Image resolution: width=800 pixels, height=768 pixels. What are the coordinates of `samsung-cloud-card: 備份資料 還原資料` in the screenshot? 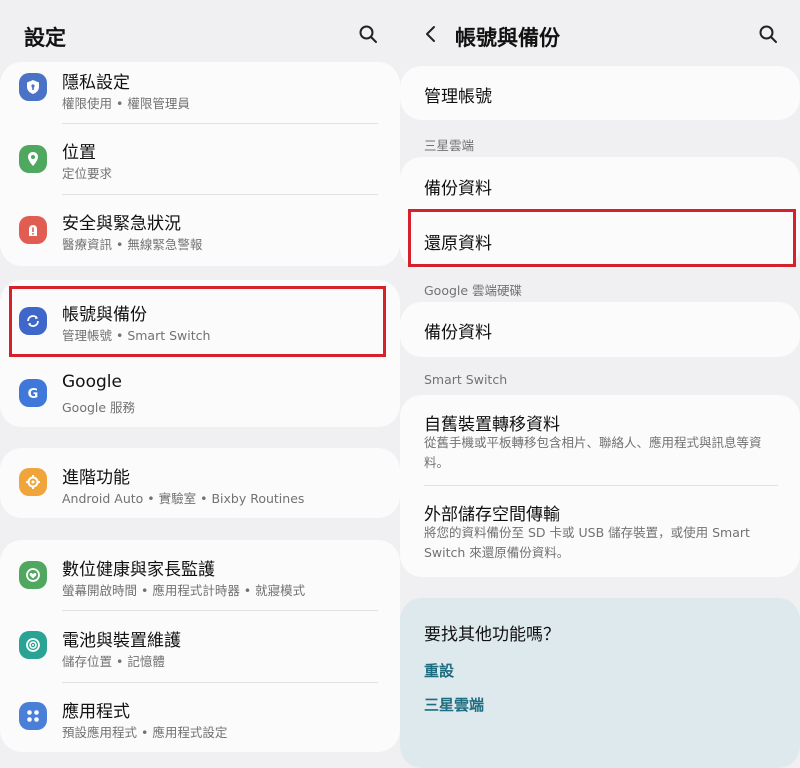 It's located at (600, 213).